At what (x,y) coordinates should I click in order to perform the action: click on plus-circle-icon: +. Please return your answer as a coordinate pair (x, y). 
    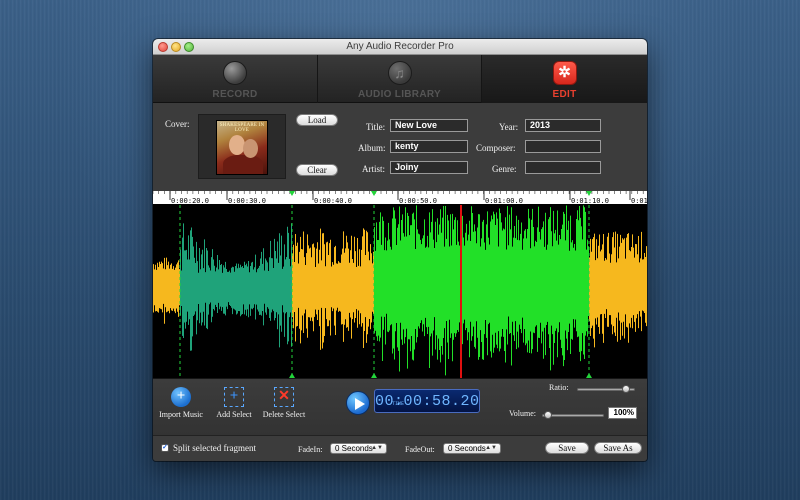
    Looking at the image, I should click on (181, 397).